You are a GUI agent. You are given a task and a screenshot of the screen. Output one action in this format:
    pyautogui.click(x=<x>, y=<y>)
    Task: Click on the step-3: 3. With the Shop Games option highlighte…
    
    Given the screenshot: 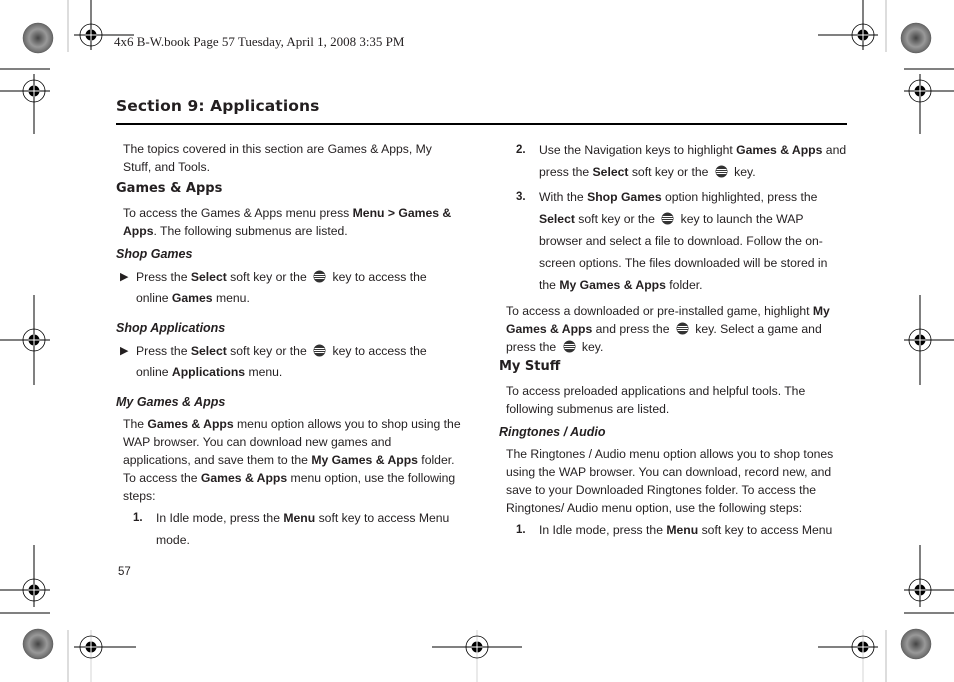 What is the action you would take?
    pyautogui.click(x=673, y=241)
    